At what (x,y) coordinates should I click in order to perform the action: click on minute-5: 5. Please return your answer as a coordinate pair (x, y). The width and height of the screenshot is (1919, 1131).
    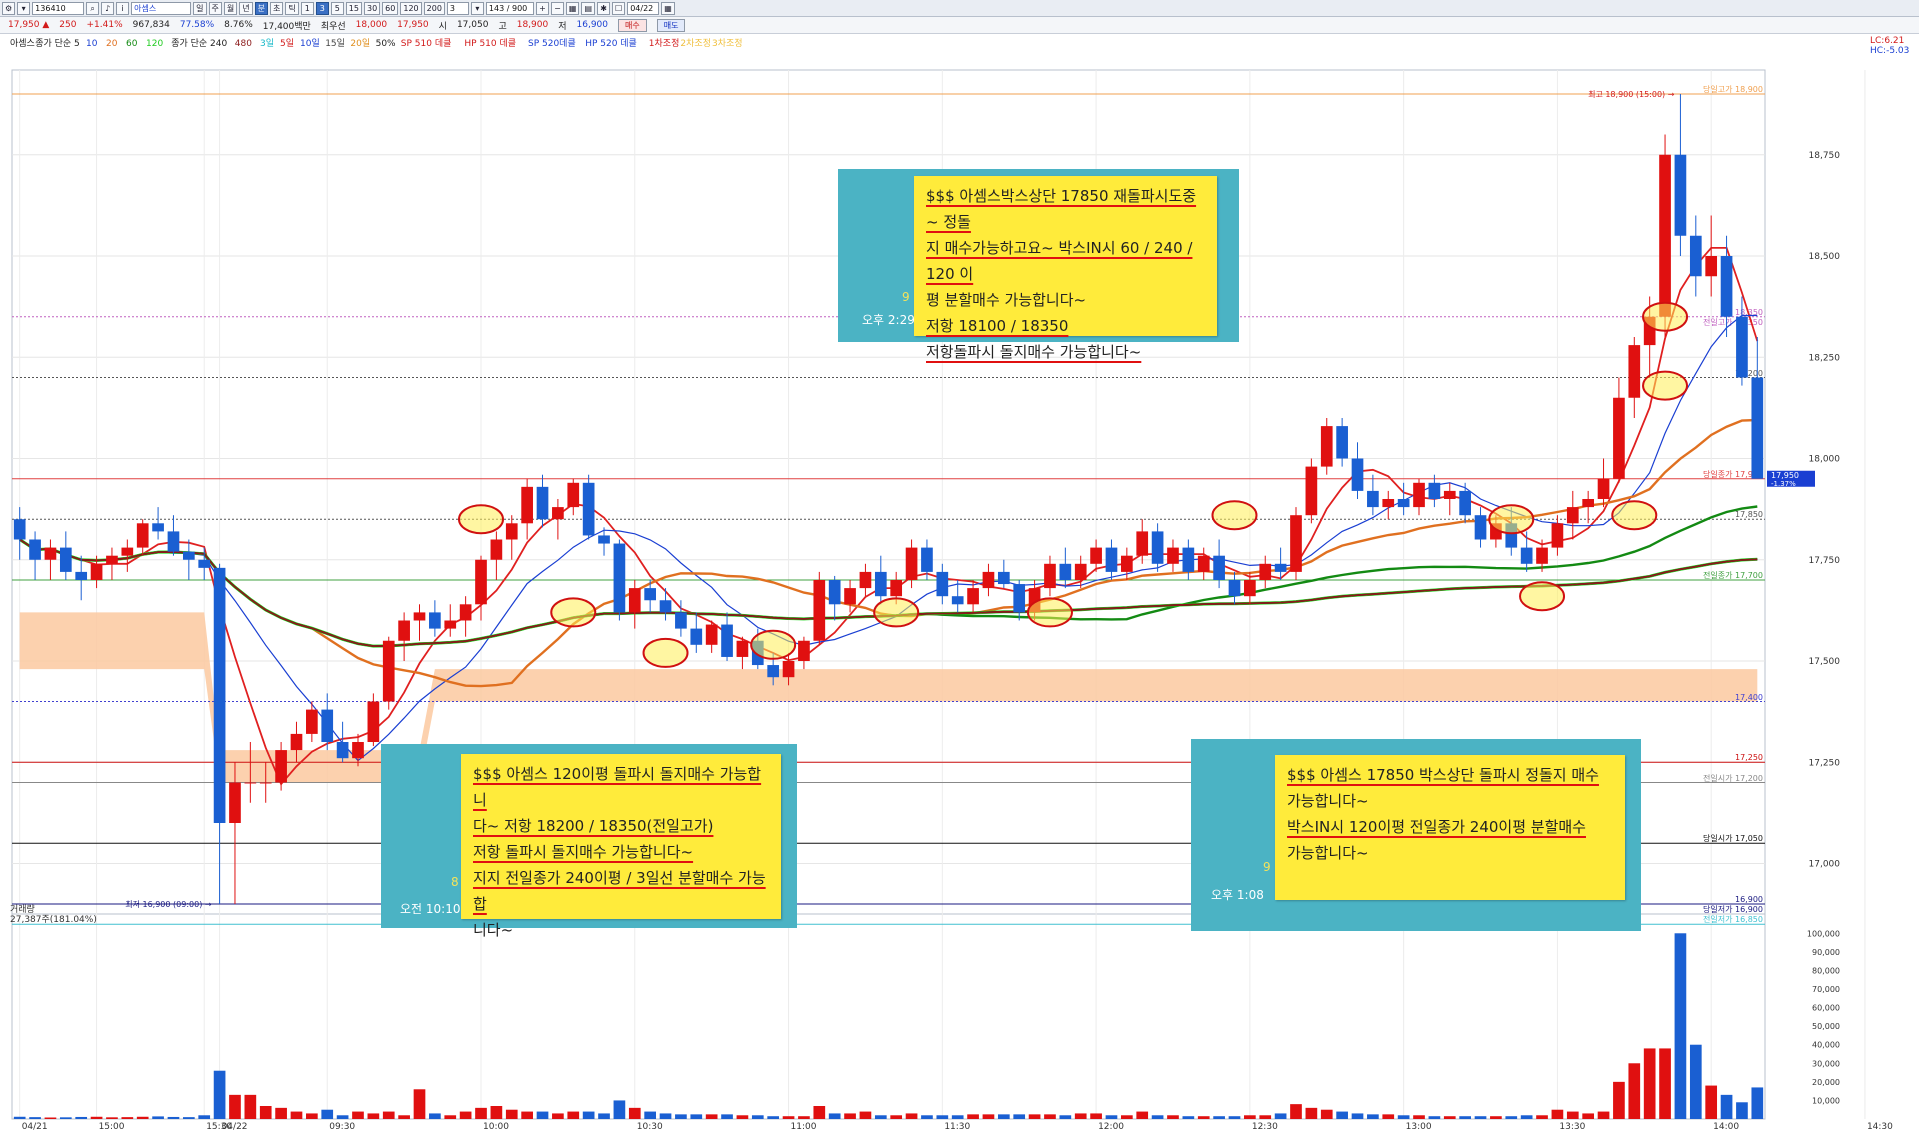
    Looking at the image, I should click on (337, 8).